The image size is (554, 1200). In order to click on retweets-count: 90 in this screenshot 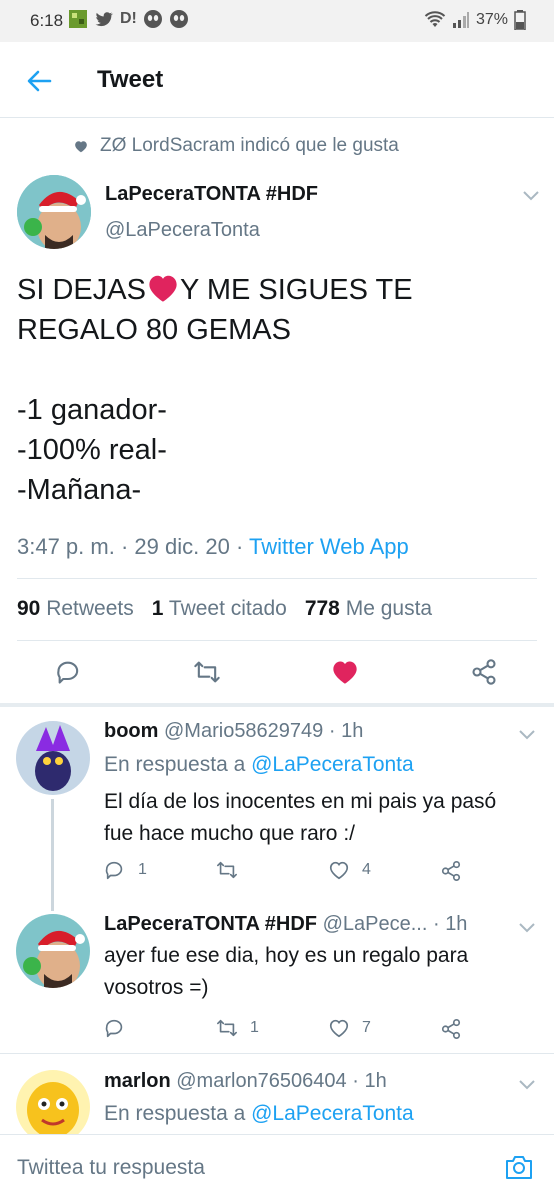, I will do `click(29, 608)`.